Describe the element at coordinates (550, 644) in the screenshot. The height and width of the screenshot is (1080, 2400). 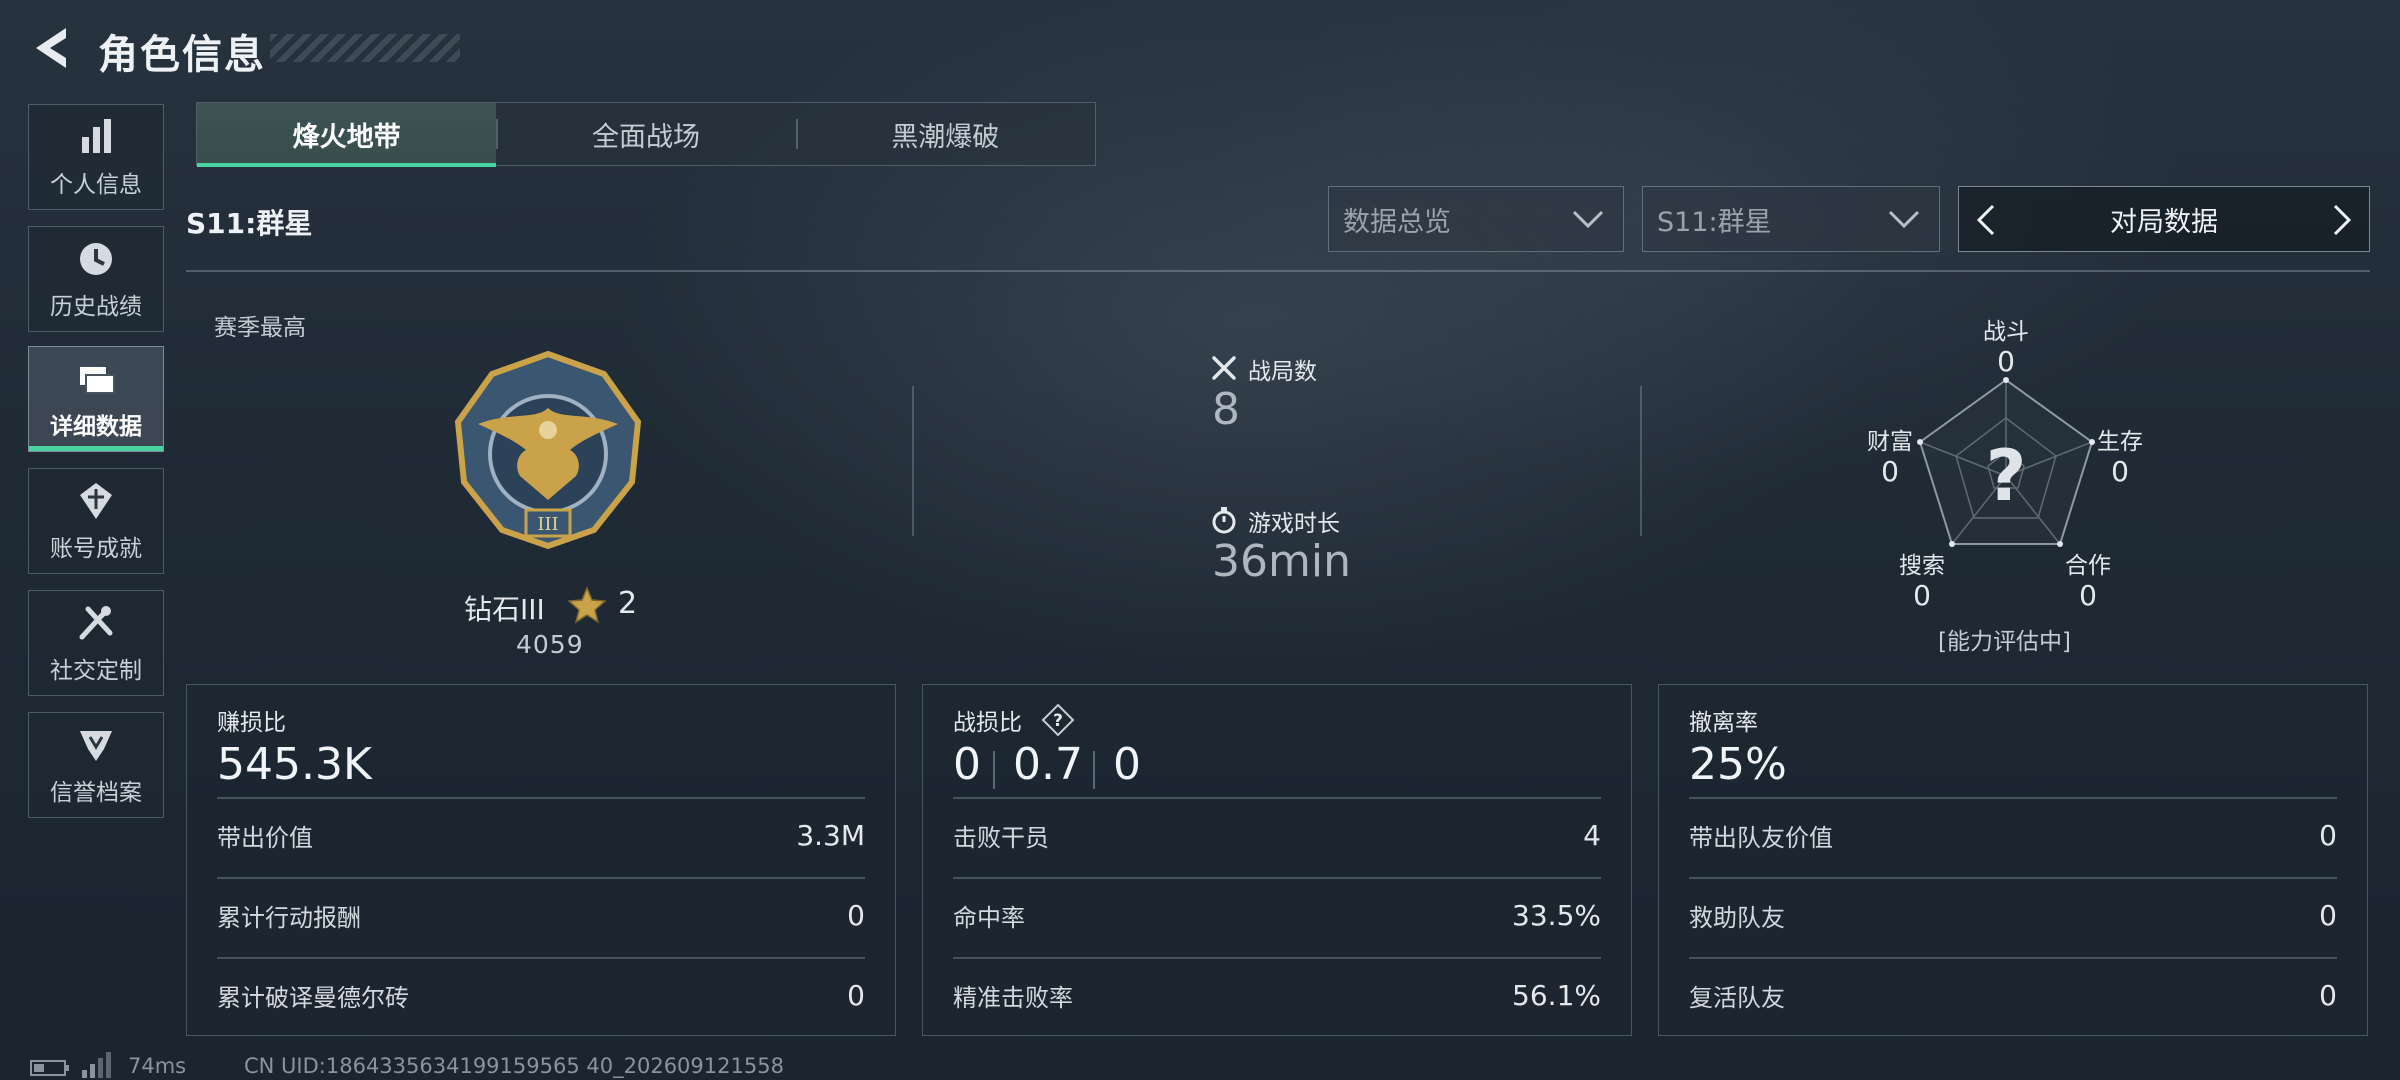
I see `rank-points: 4059` at that location.